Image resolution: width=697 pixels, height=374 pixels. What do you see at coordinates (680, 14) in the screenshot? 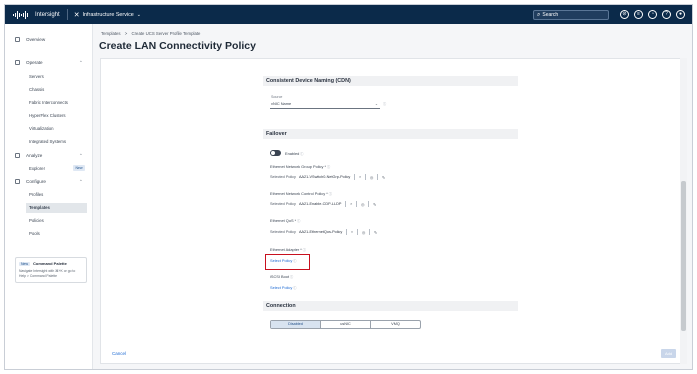
I see `user-icon: ●` at bounding box center [680, 14].